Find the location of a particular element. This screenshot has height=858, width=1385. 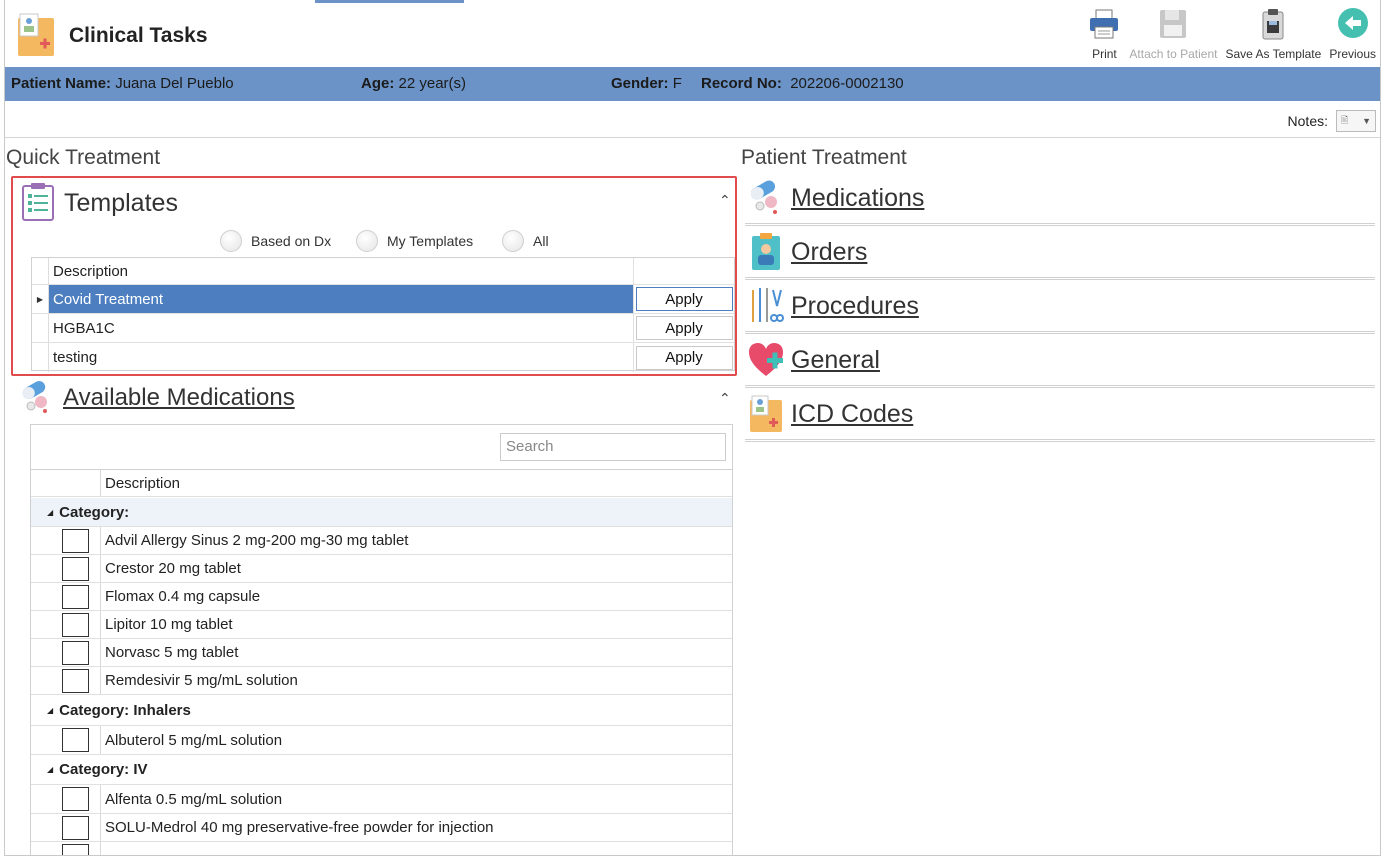

medication-row: Albuterol 5 mg/mL solution is located at coordinates (381, 740).